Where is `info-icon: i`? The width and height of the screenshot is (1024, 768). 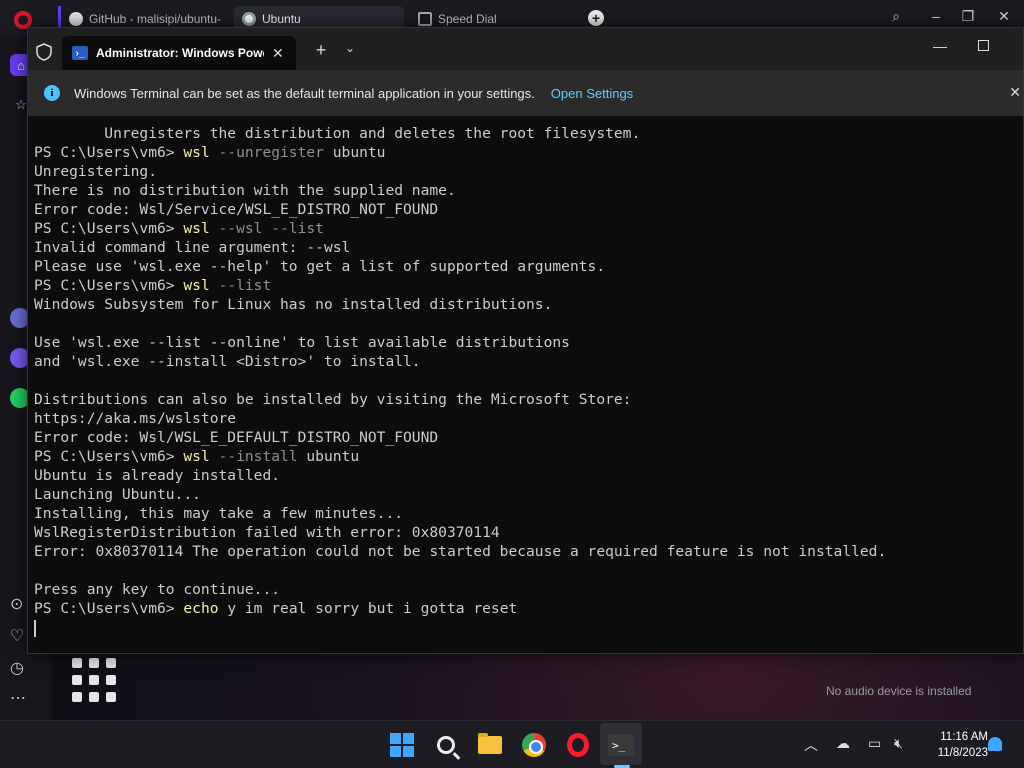 info-icon: i is located at coordinates (52, 93).